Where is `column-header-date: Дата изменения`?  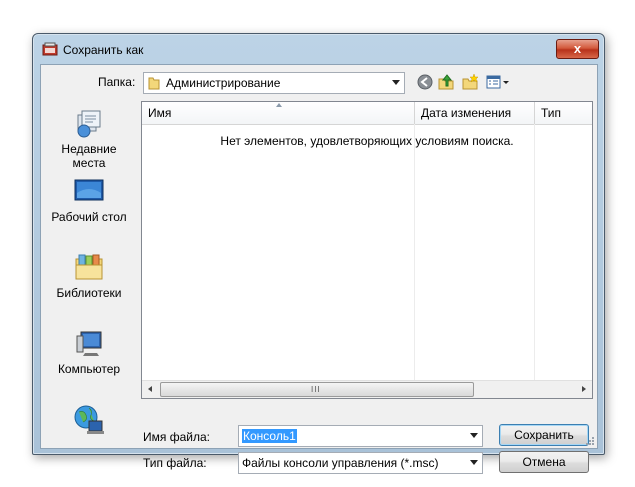 column-header-date: Дата изменения is located at coordinates (475, 113).